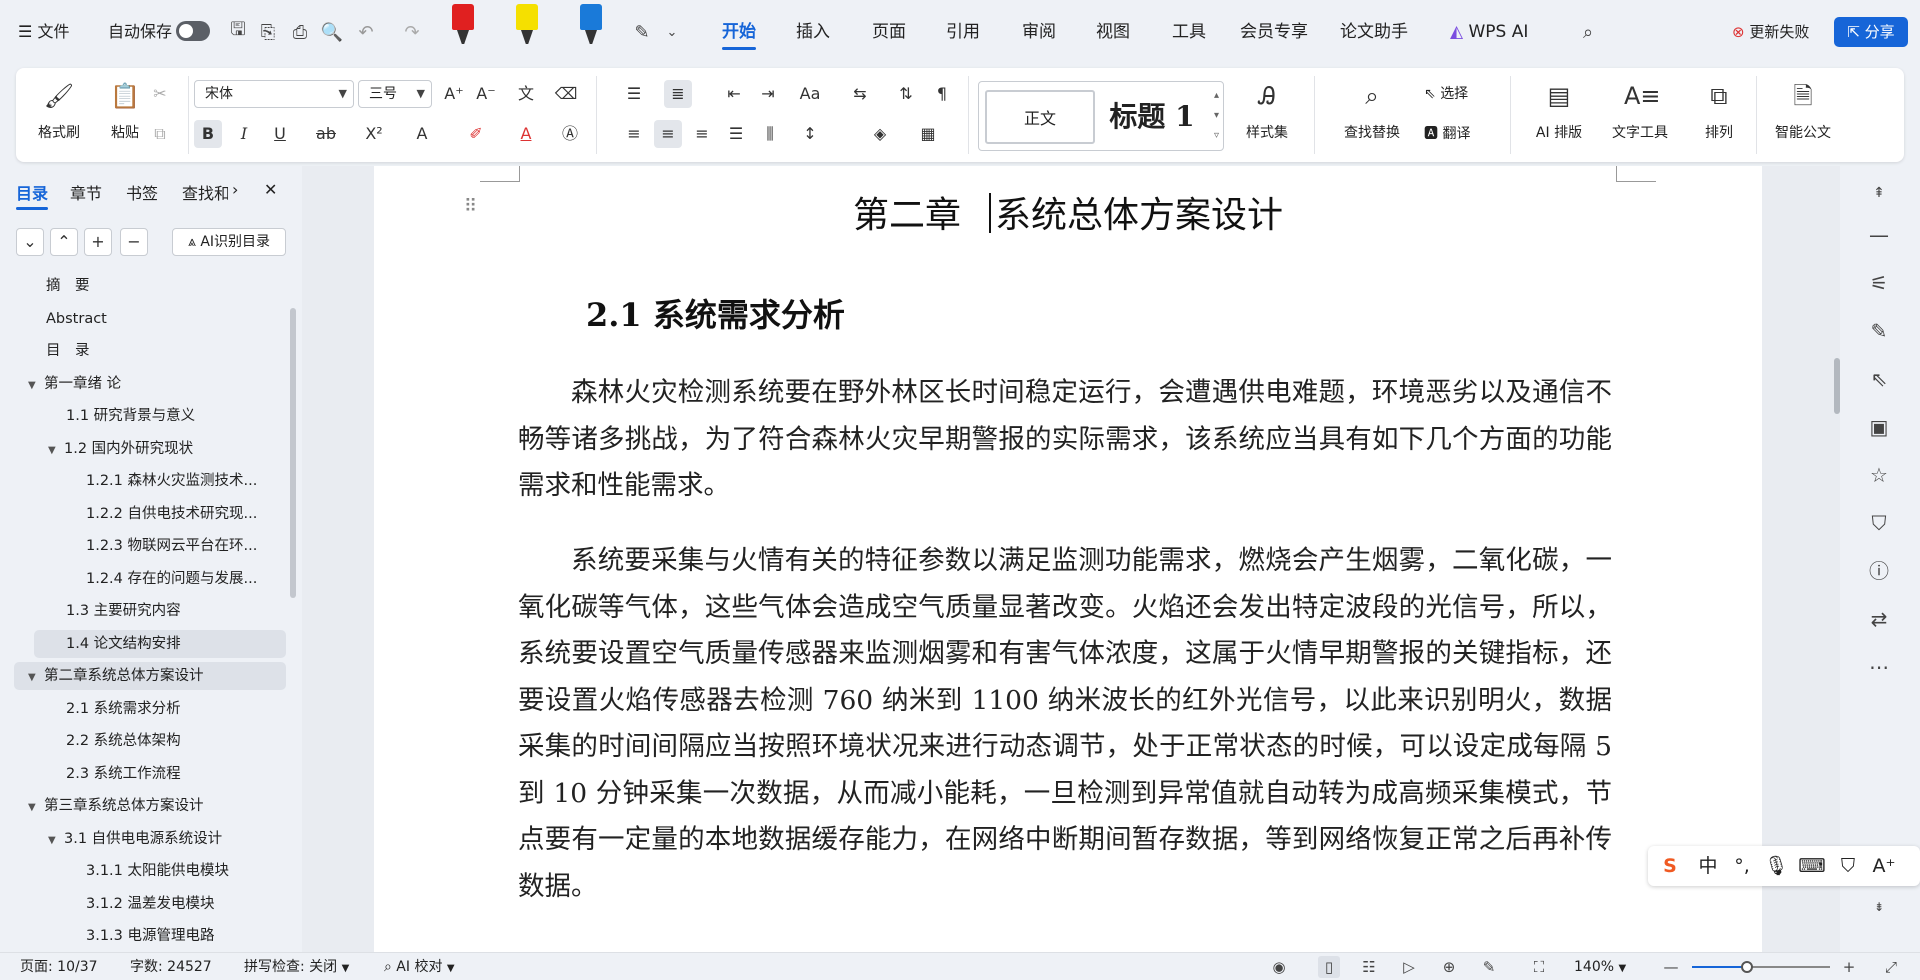  What do you see at coordinates (1879, 523) in the screenshot?
I see `shirt-icon: ⛉` at bounding box center [1879, 523].